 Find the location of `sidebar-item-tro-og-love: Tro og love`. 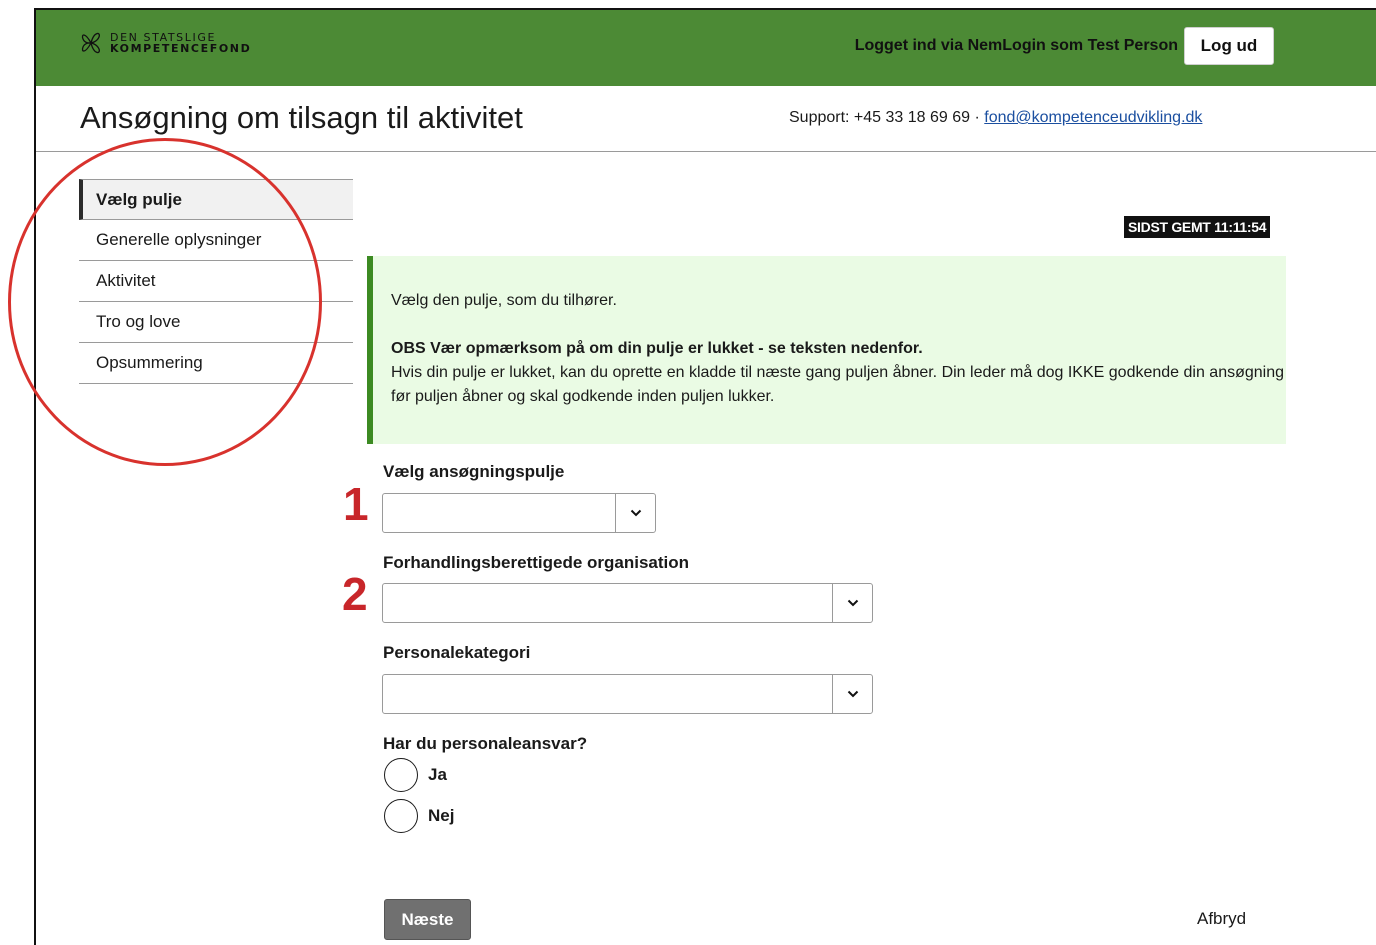

sidebar-item-tro-og-love: Tro og love is located at coordinates (216, 322).